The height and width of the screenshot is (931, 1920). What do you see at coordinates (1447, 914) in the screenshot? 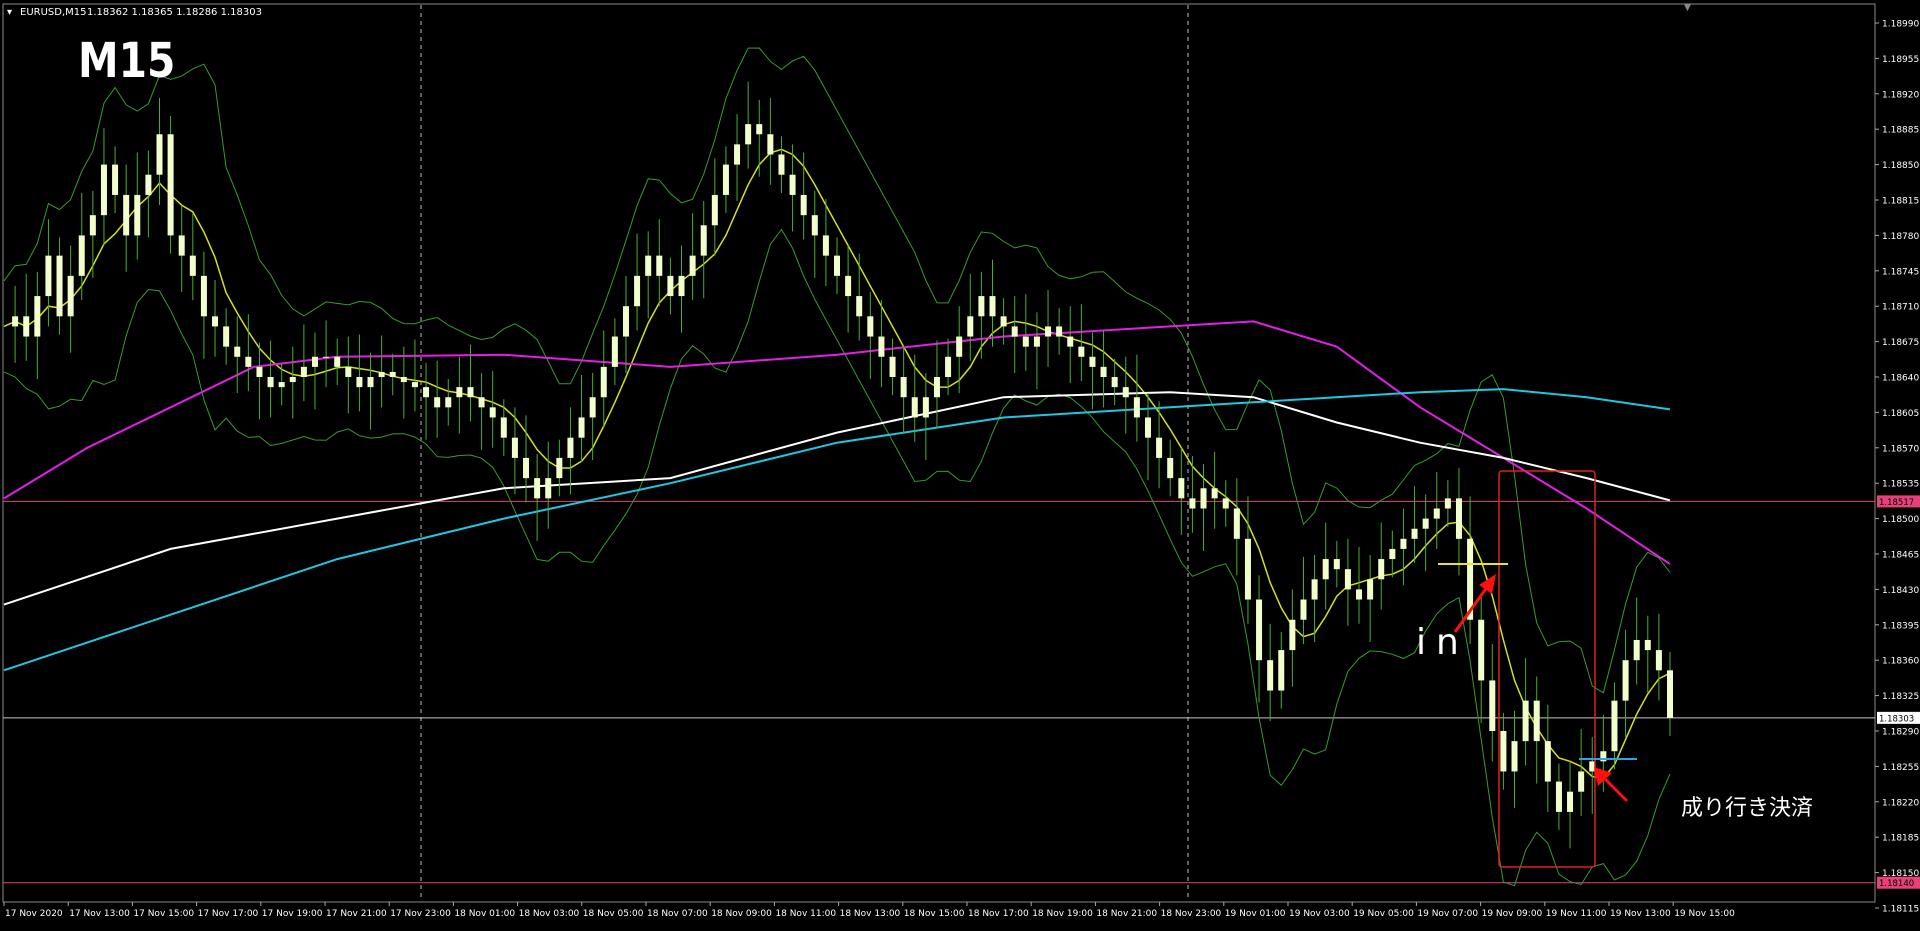
I see `time-tick-label: 19 Nov 07:00` at bounding box center [1447, 914].